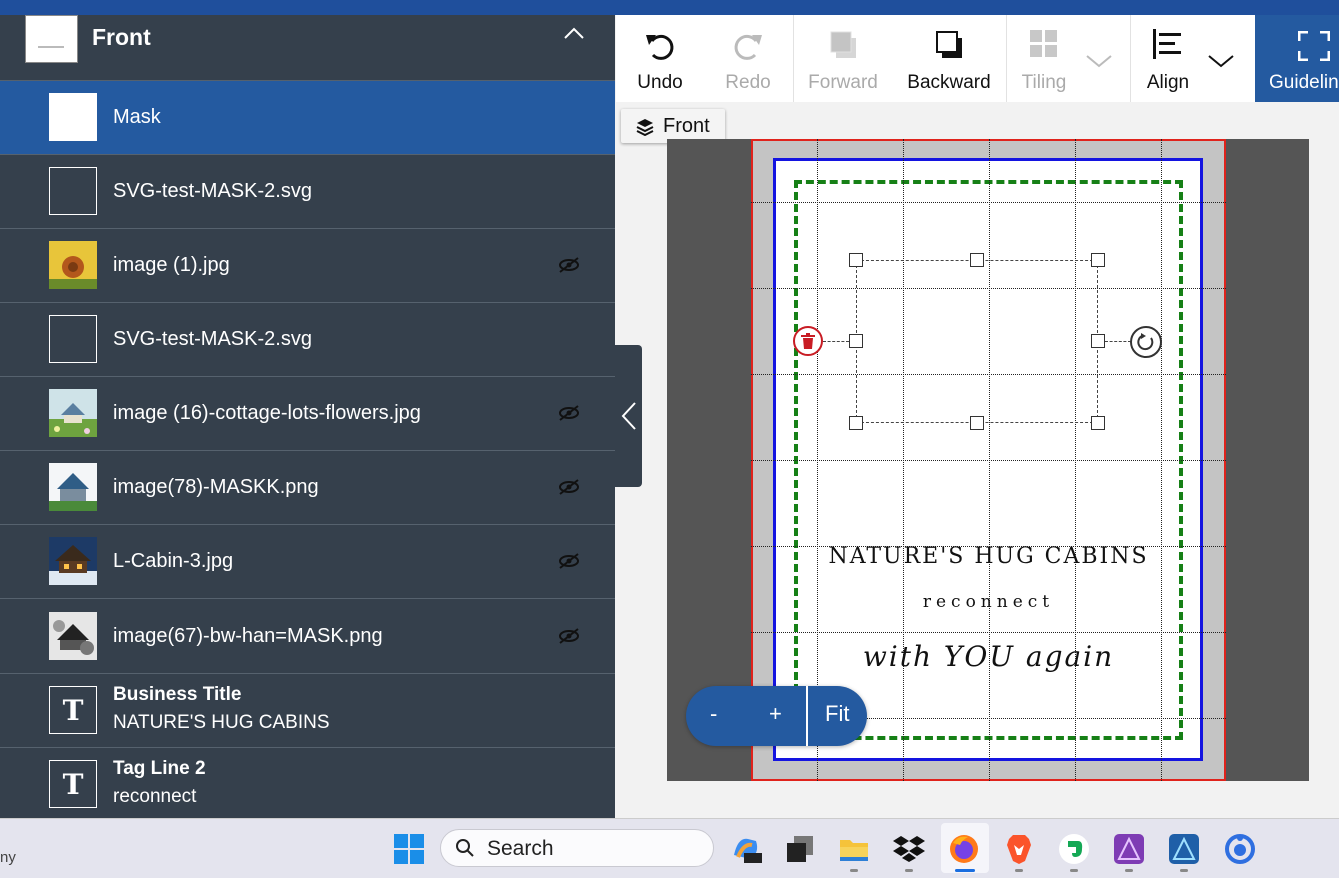  I want to click on search-placeholder: Search, so click(520, 848).